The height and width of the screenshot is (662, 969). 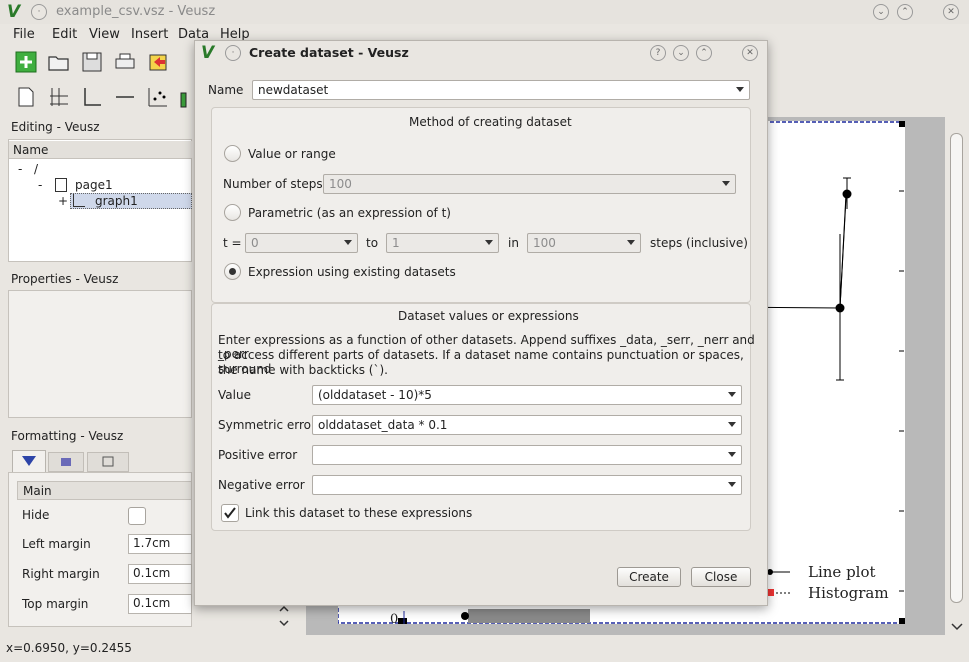 I want to click on name-combobox: newdataset, so click(x=501, y=90).